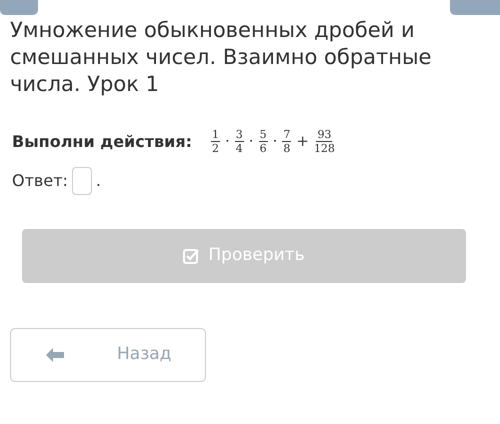  Describe the element at coordinates (191, 256) in the screenshot. I see `checkbox-icon` at that location.